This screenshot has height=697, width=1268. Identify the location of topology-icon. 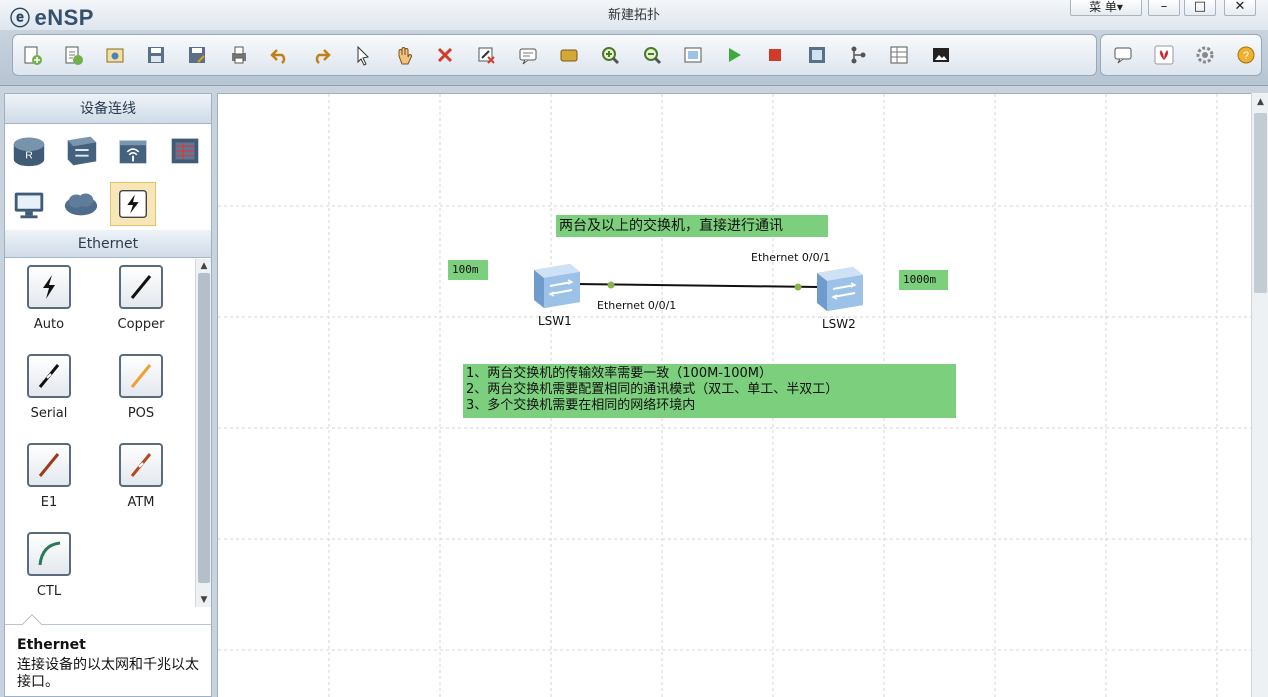
(858, 55).